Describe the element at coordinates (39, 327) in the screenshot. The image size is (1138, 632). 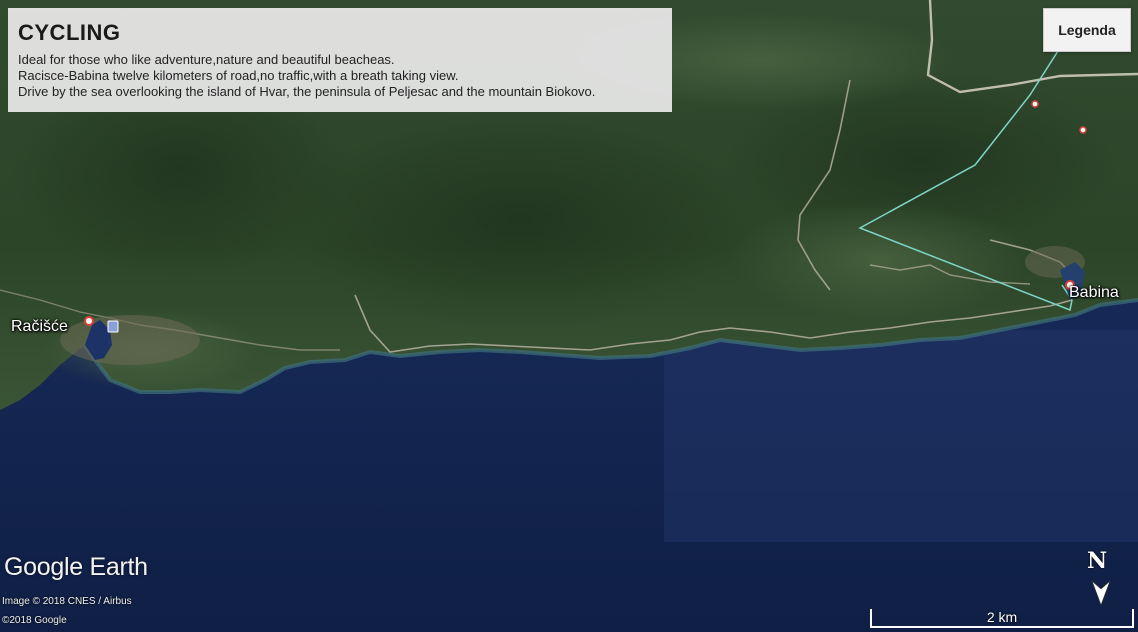
I see `place-label-racisce: Račišće` at that location.